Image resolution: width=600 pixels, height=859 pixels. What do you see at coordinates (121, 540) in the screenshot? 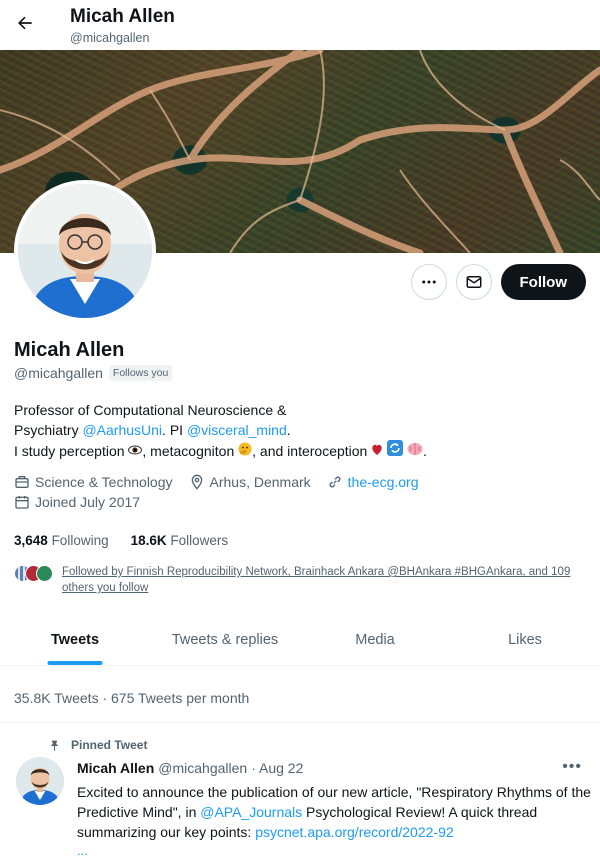
I see `follow-counts: 3,648 Following 18.6K Followers` at bounding box center [121, 540].